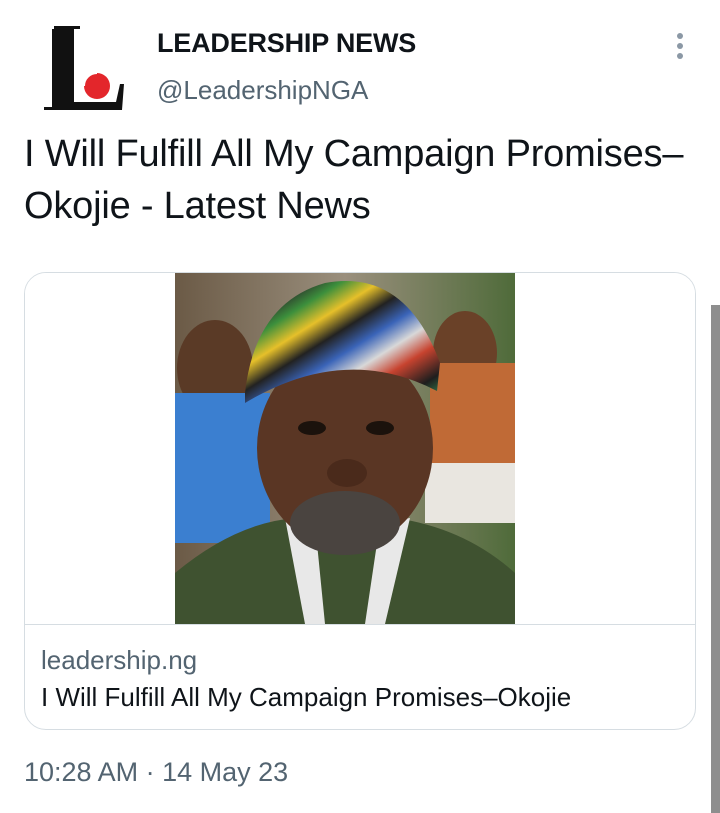 This screenshot has height=813, width=720. I want to click on leadership-logo-icon, so click(84, 68).